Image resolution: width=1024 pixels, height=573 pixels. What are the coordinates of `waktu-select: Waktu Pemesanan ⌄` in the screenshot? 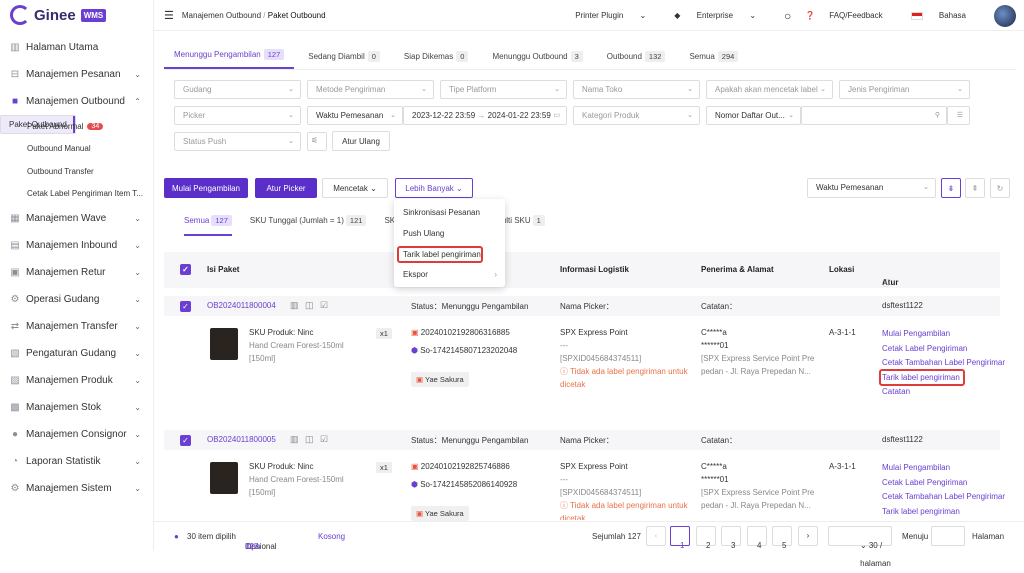 It's located at (355, 115).